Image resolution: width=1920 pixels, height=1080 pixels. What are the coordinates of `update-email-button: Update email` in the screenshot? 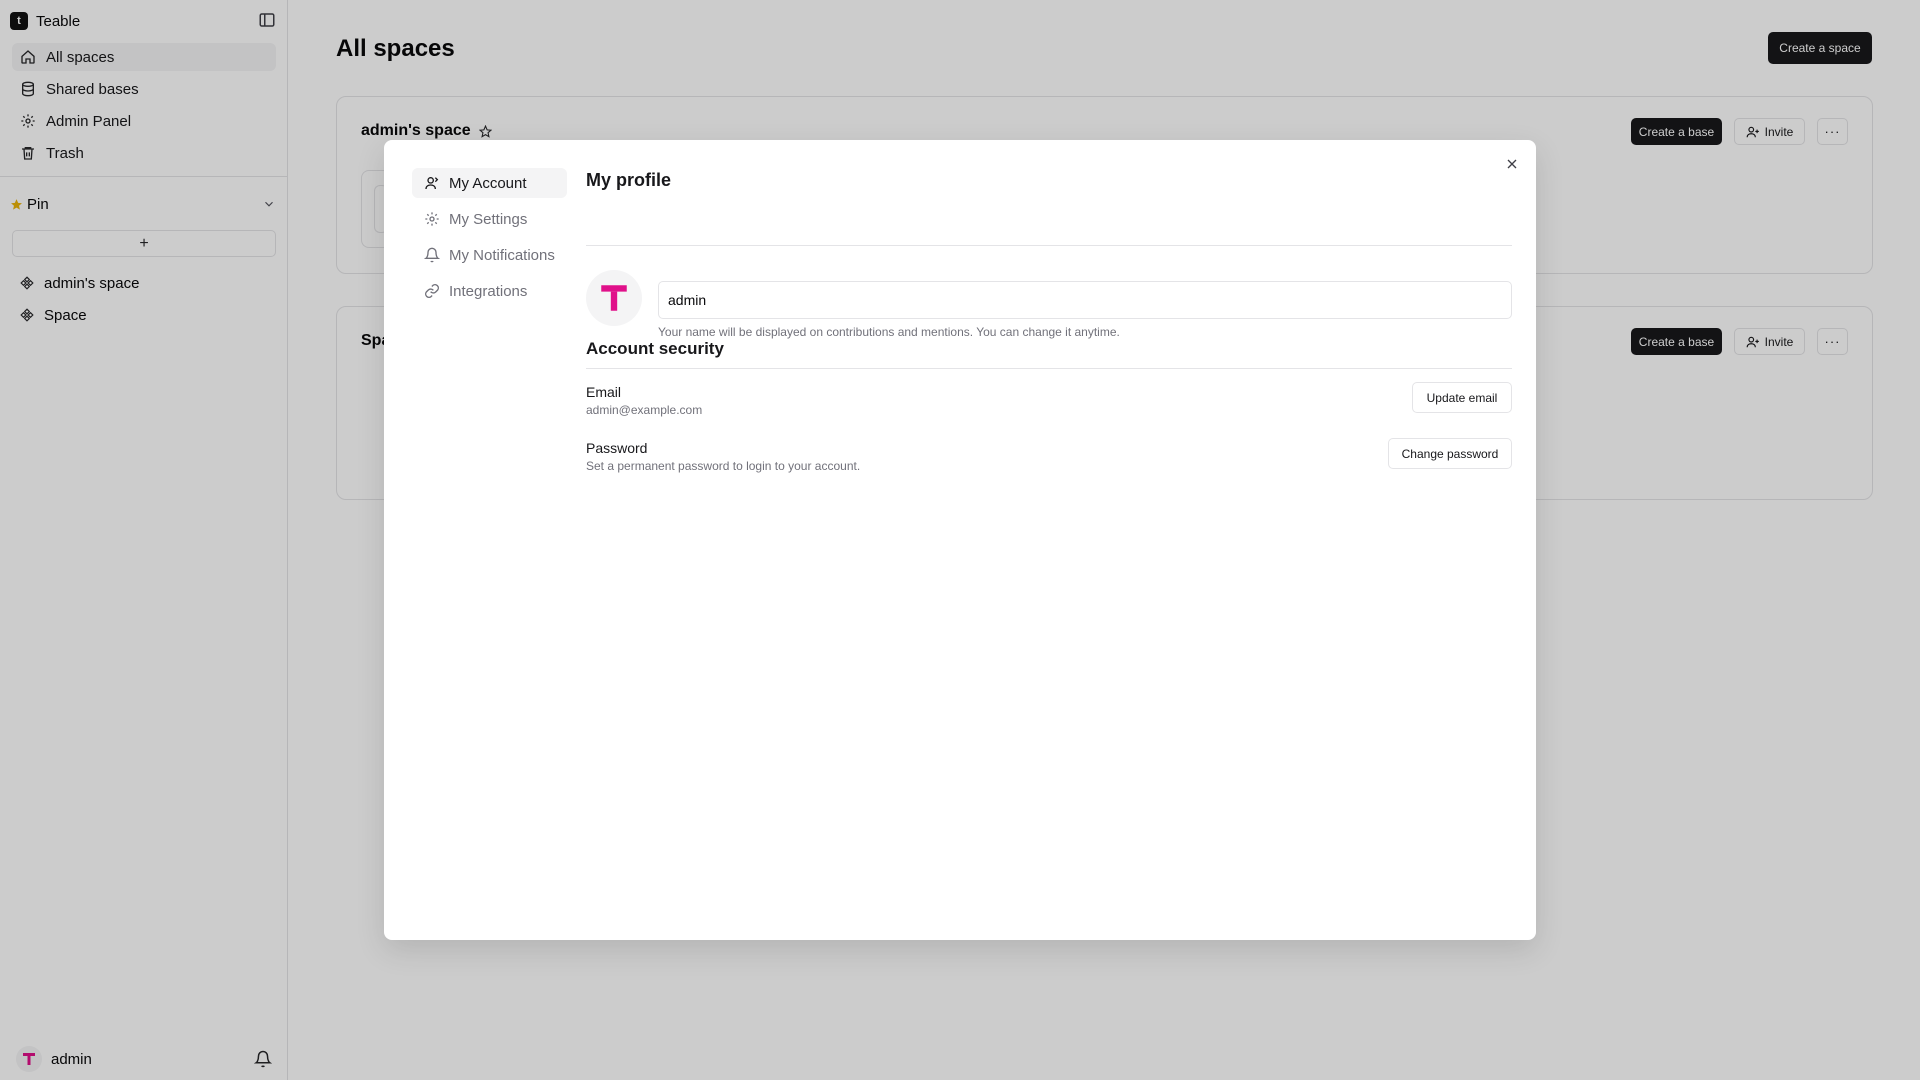 It's located at (1462, 397).